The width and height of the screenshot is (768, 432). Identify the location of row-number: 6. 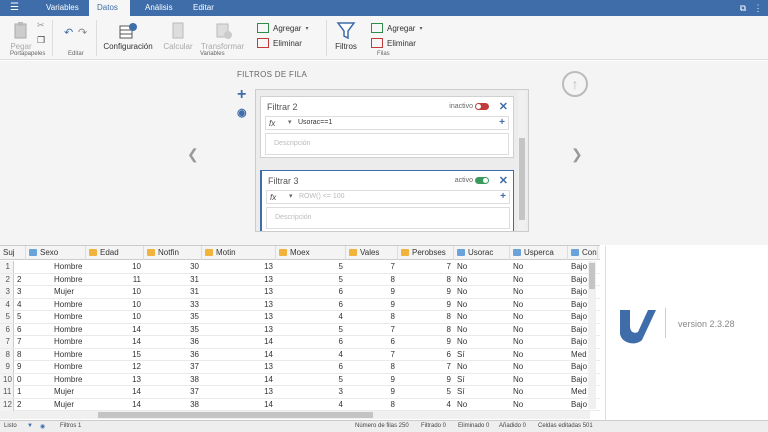
(7, 329).